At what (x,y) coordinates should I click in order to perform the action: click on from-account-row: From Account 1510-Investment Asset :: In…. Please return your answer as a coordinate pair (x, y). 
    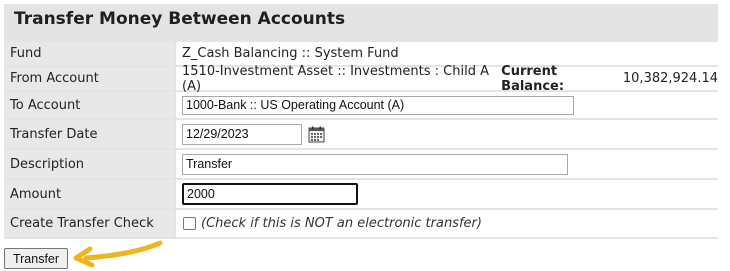
    Looking at the image, I should click on (361, 79).